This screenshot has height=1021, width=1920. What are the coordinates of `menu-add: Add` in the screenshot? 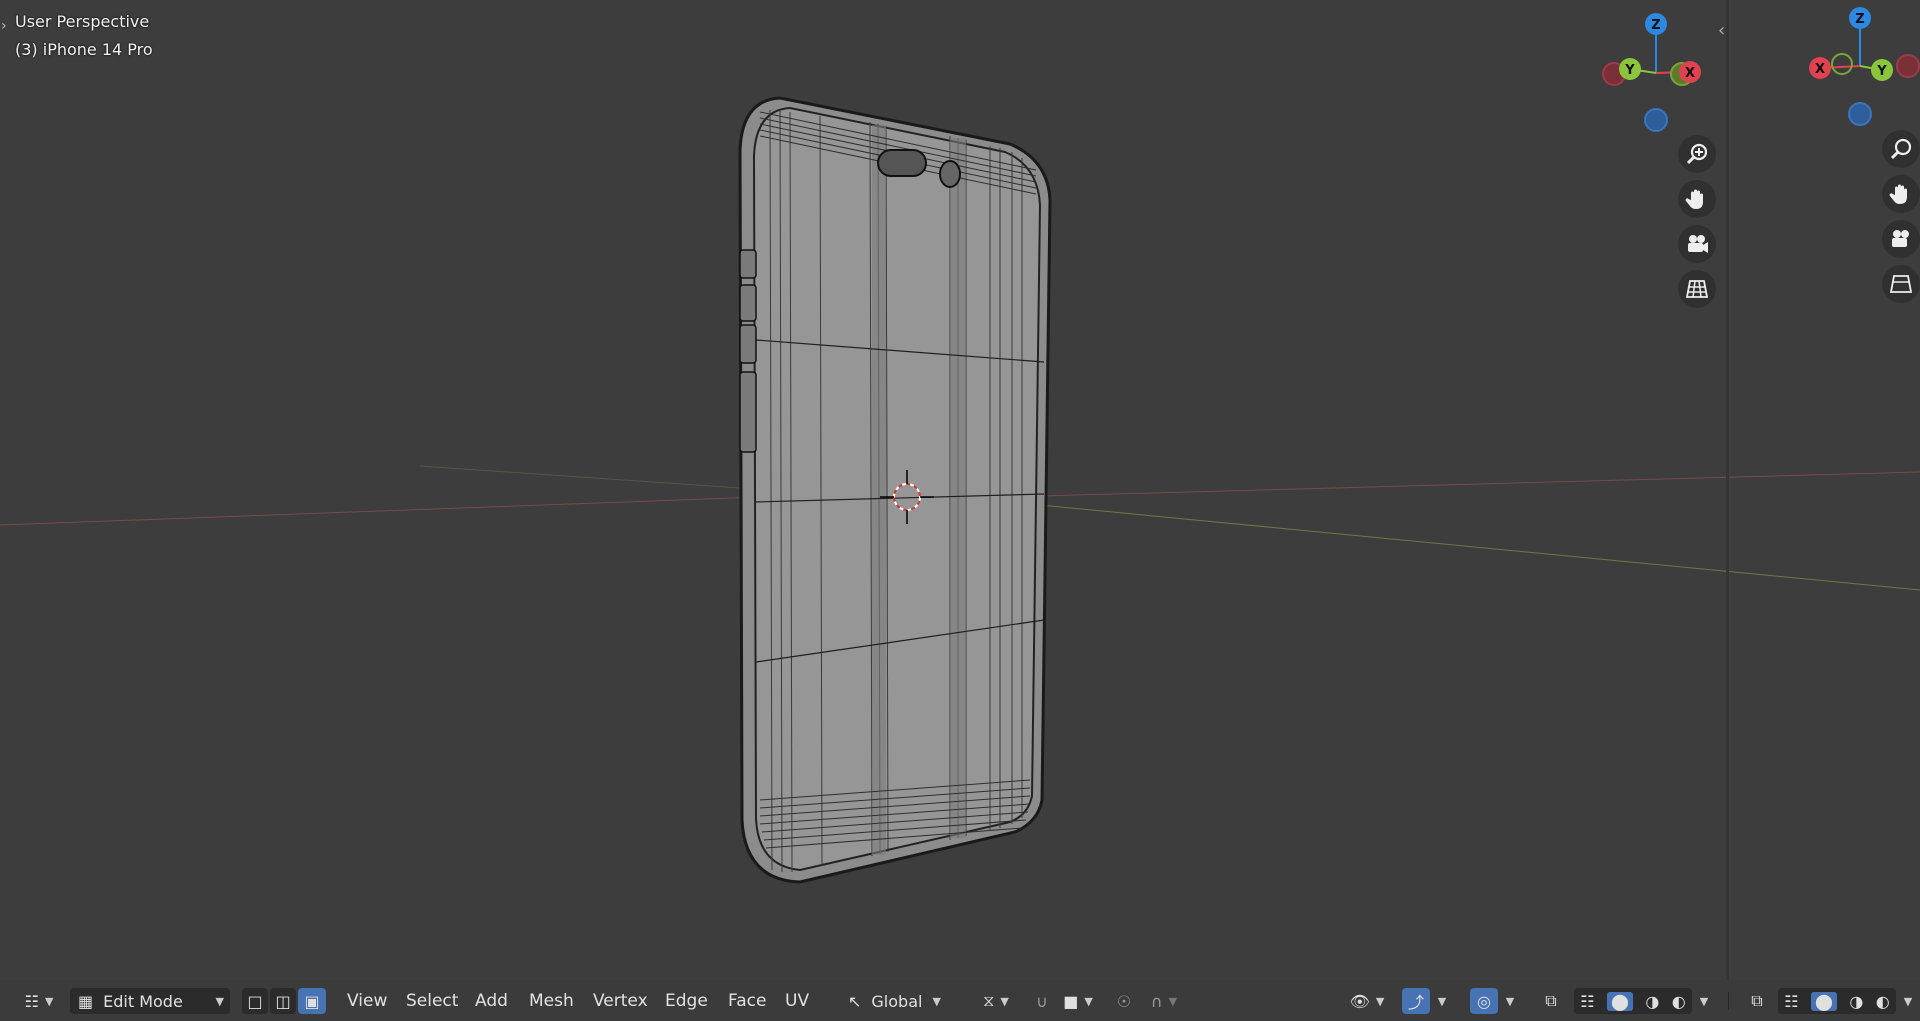 It's located at (491, 1001).